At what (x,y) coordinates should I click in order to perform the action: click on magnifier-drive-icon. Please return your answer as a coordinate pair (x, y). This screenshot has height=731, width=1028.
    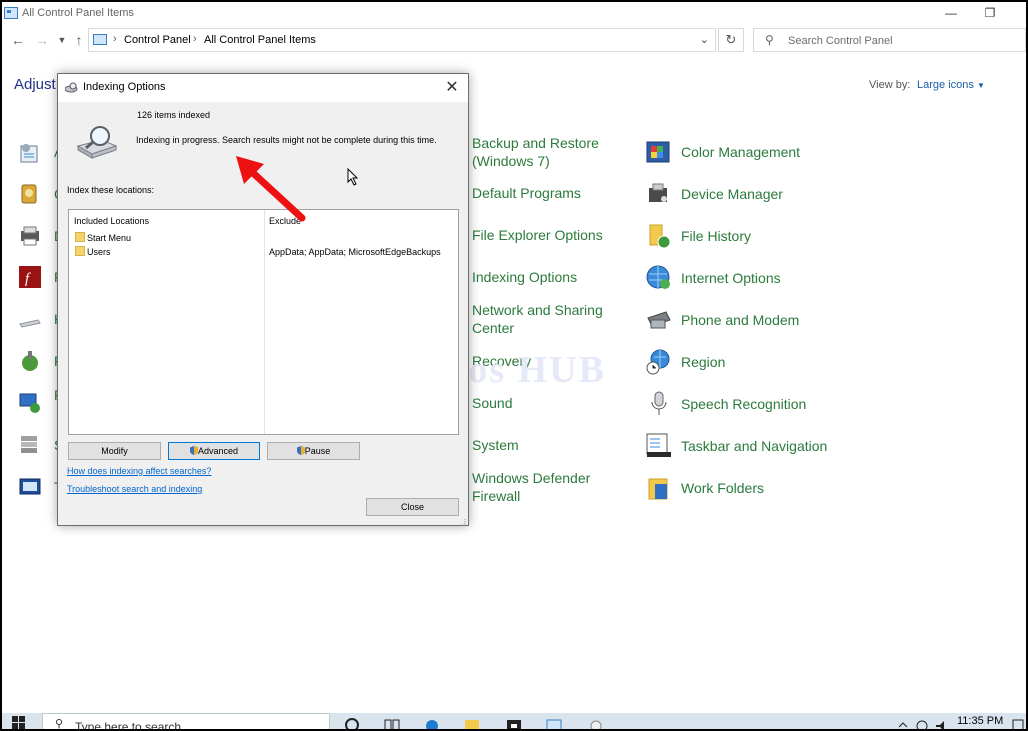
    Looking at the image, I should click on (98, 142).